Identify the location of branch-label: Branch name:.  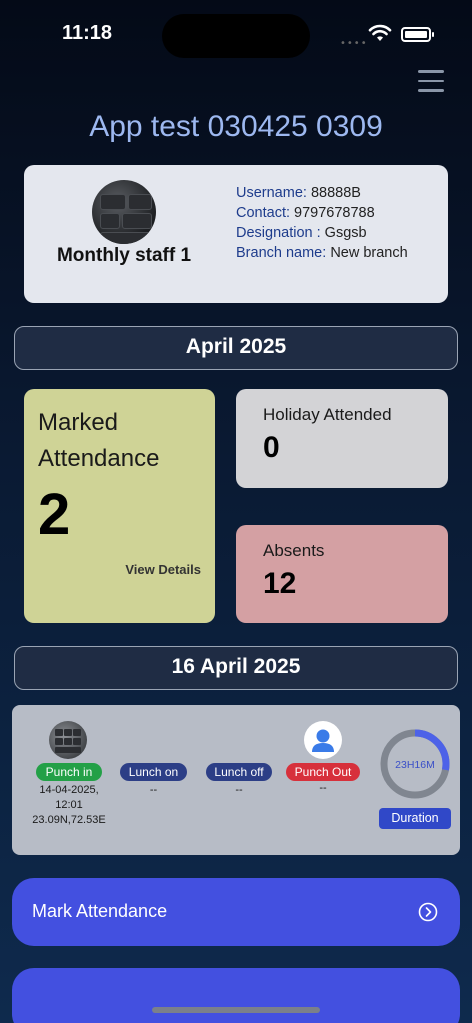
(281, 253).